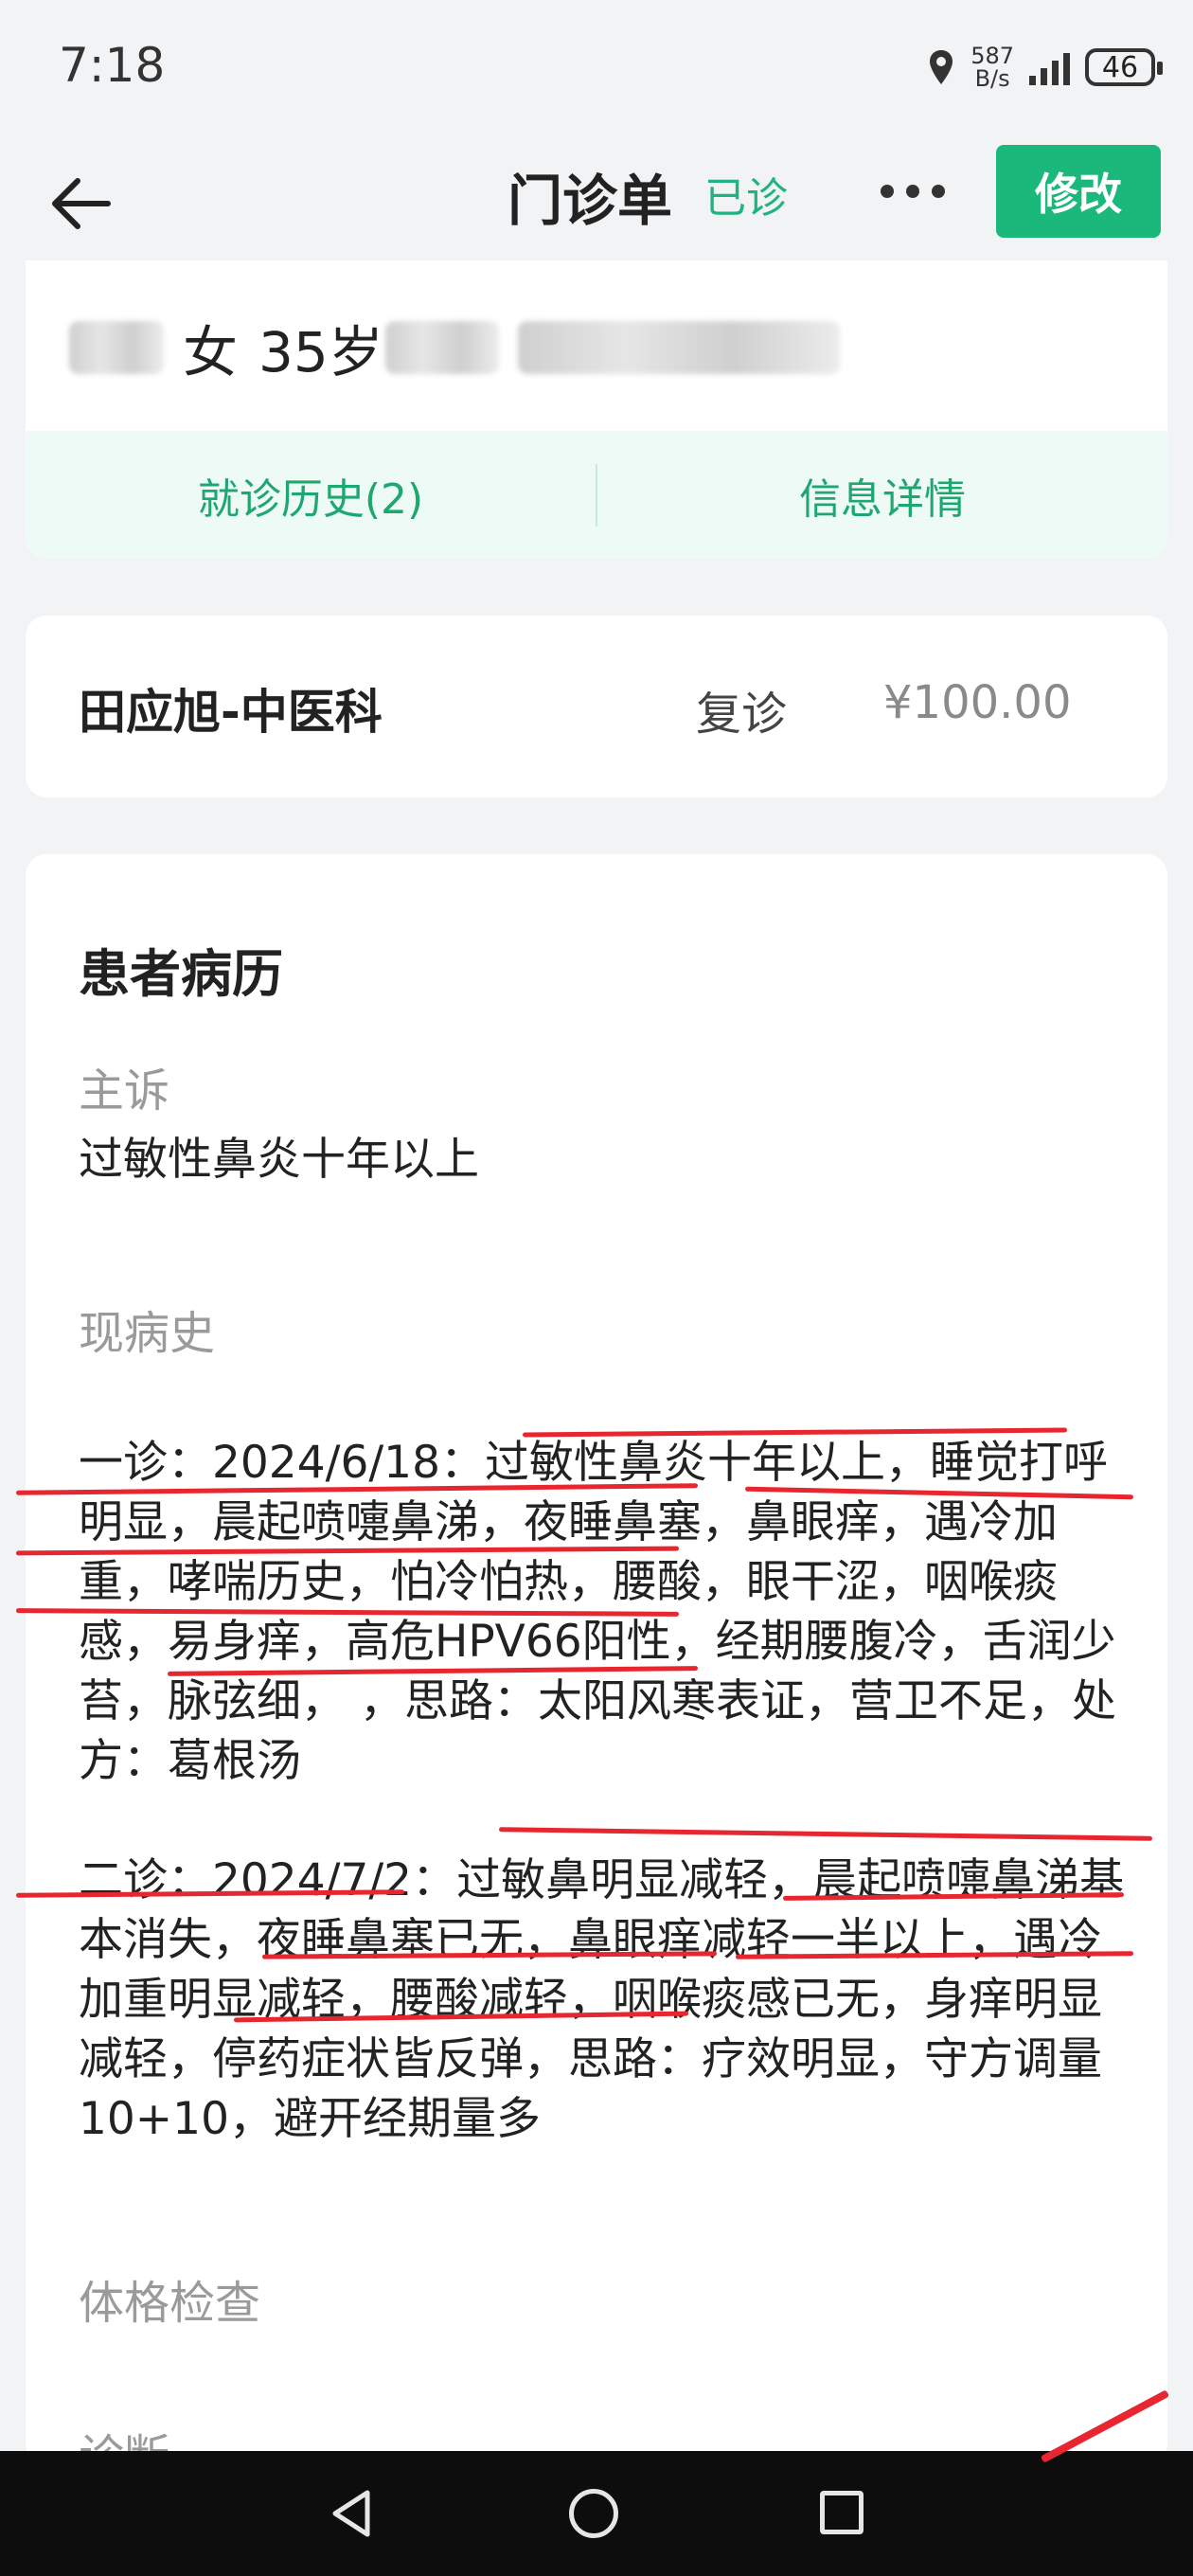  I want to click on redacted-name, so click(116, 347).